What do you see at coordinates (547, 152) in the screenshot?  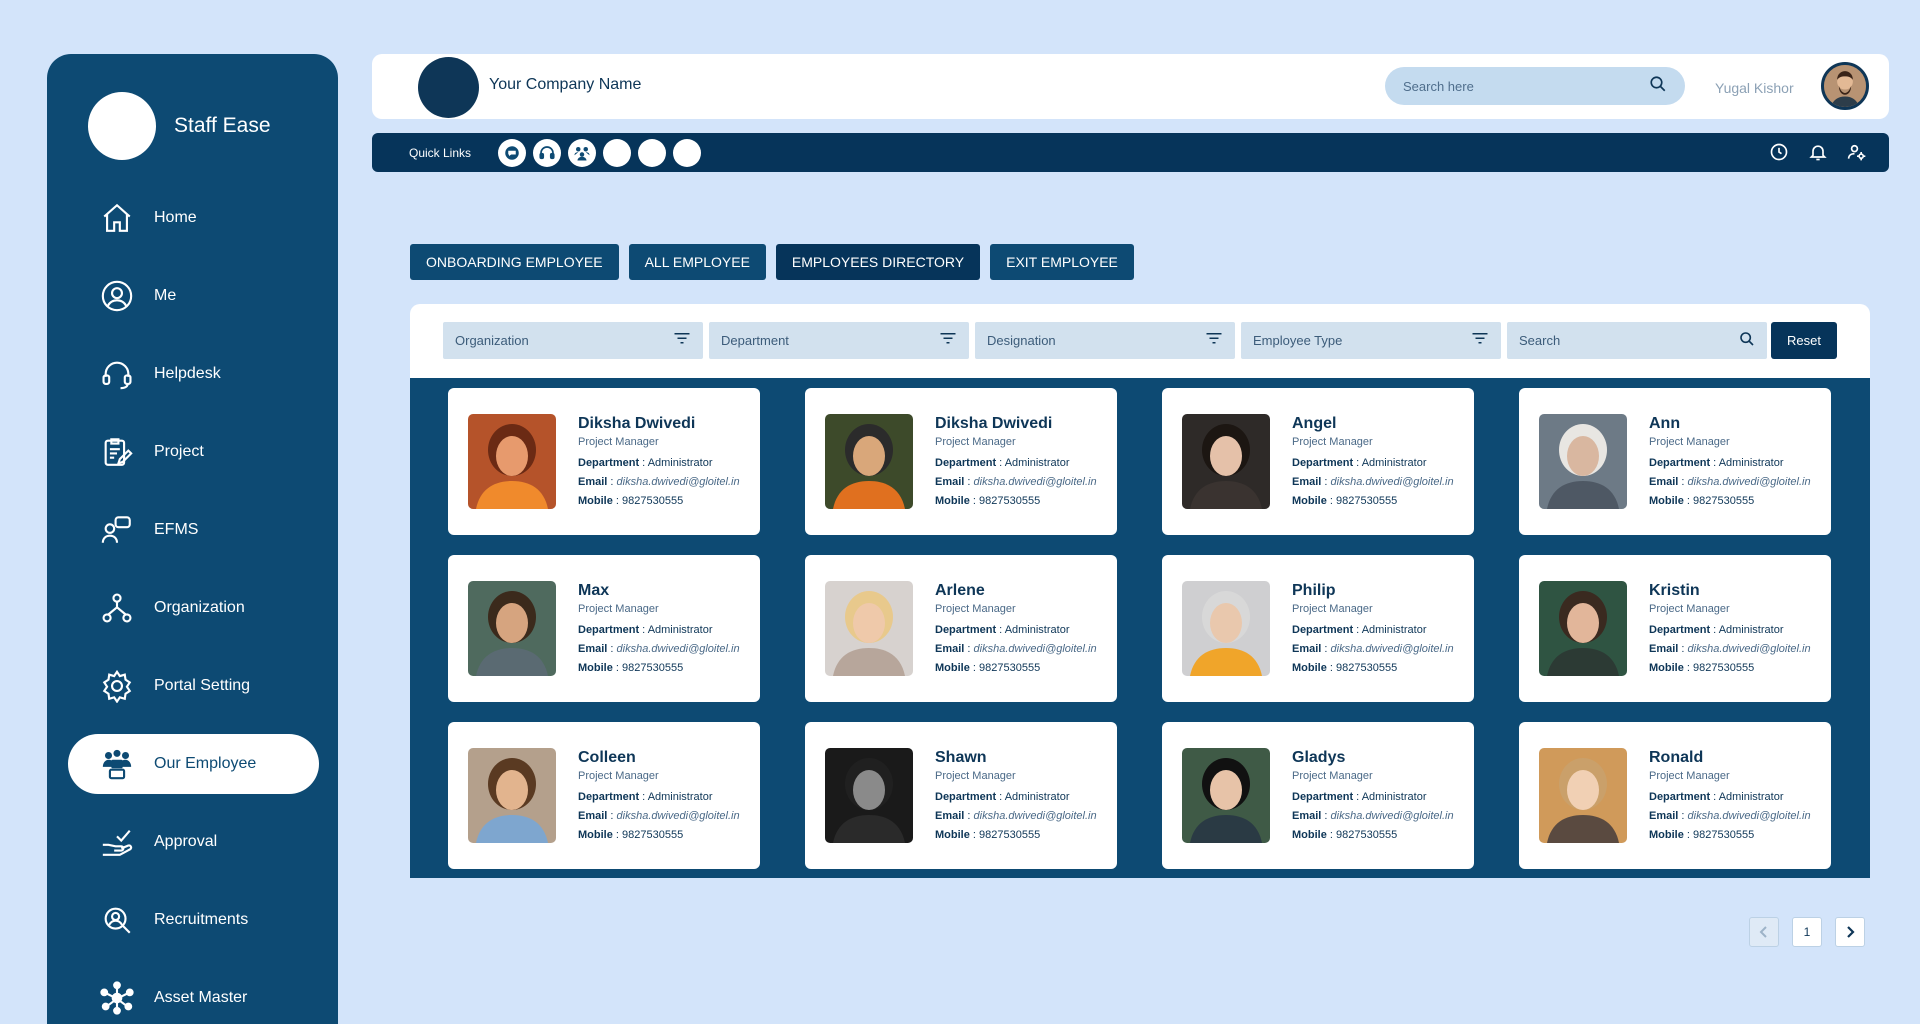 I see `quick-link-headset-icon` at bounding box center [547, 152].